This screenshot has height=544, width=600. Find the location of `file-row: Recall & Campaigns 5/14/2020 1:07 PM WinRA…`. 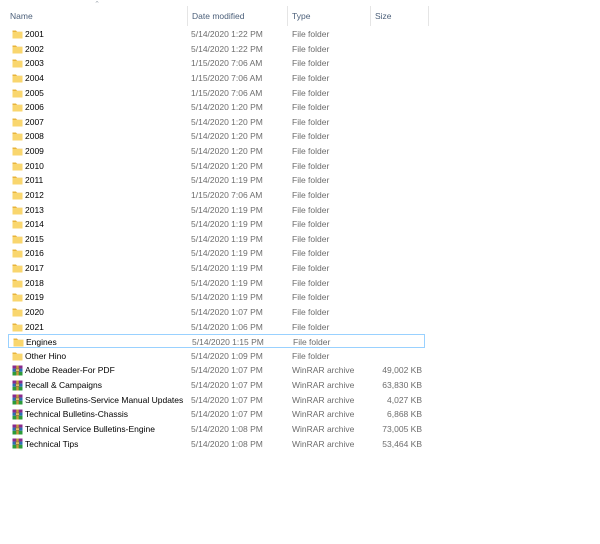

file-row: Recall & Campaigns 5/14/2020 1:07 PM WinRA… is located at coordinates (216, 385).